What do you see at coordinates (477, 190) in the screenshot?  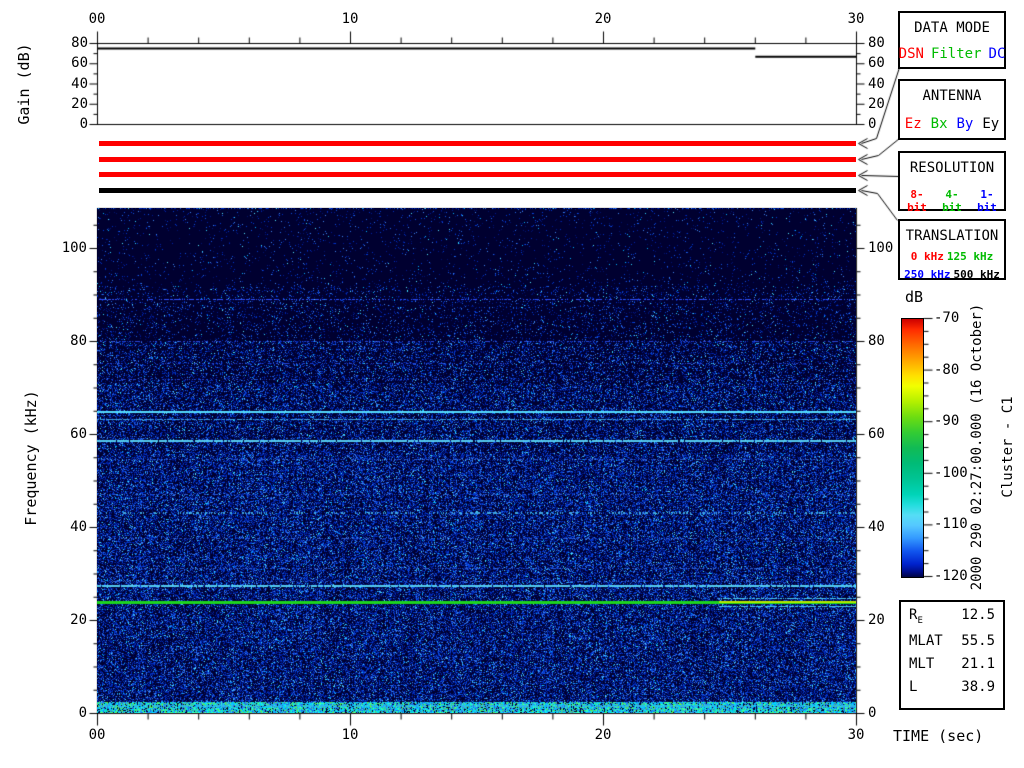 I see `translation-status-bar` at bounding box center [477, 190].